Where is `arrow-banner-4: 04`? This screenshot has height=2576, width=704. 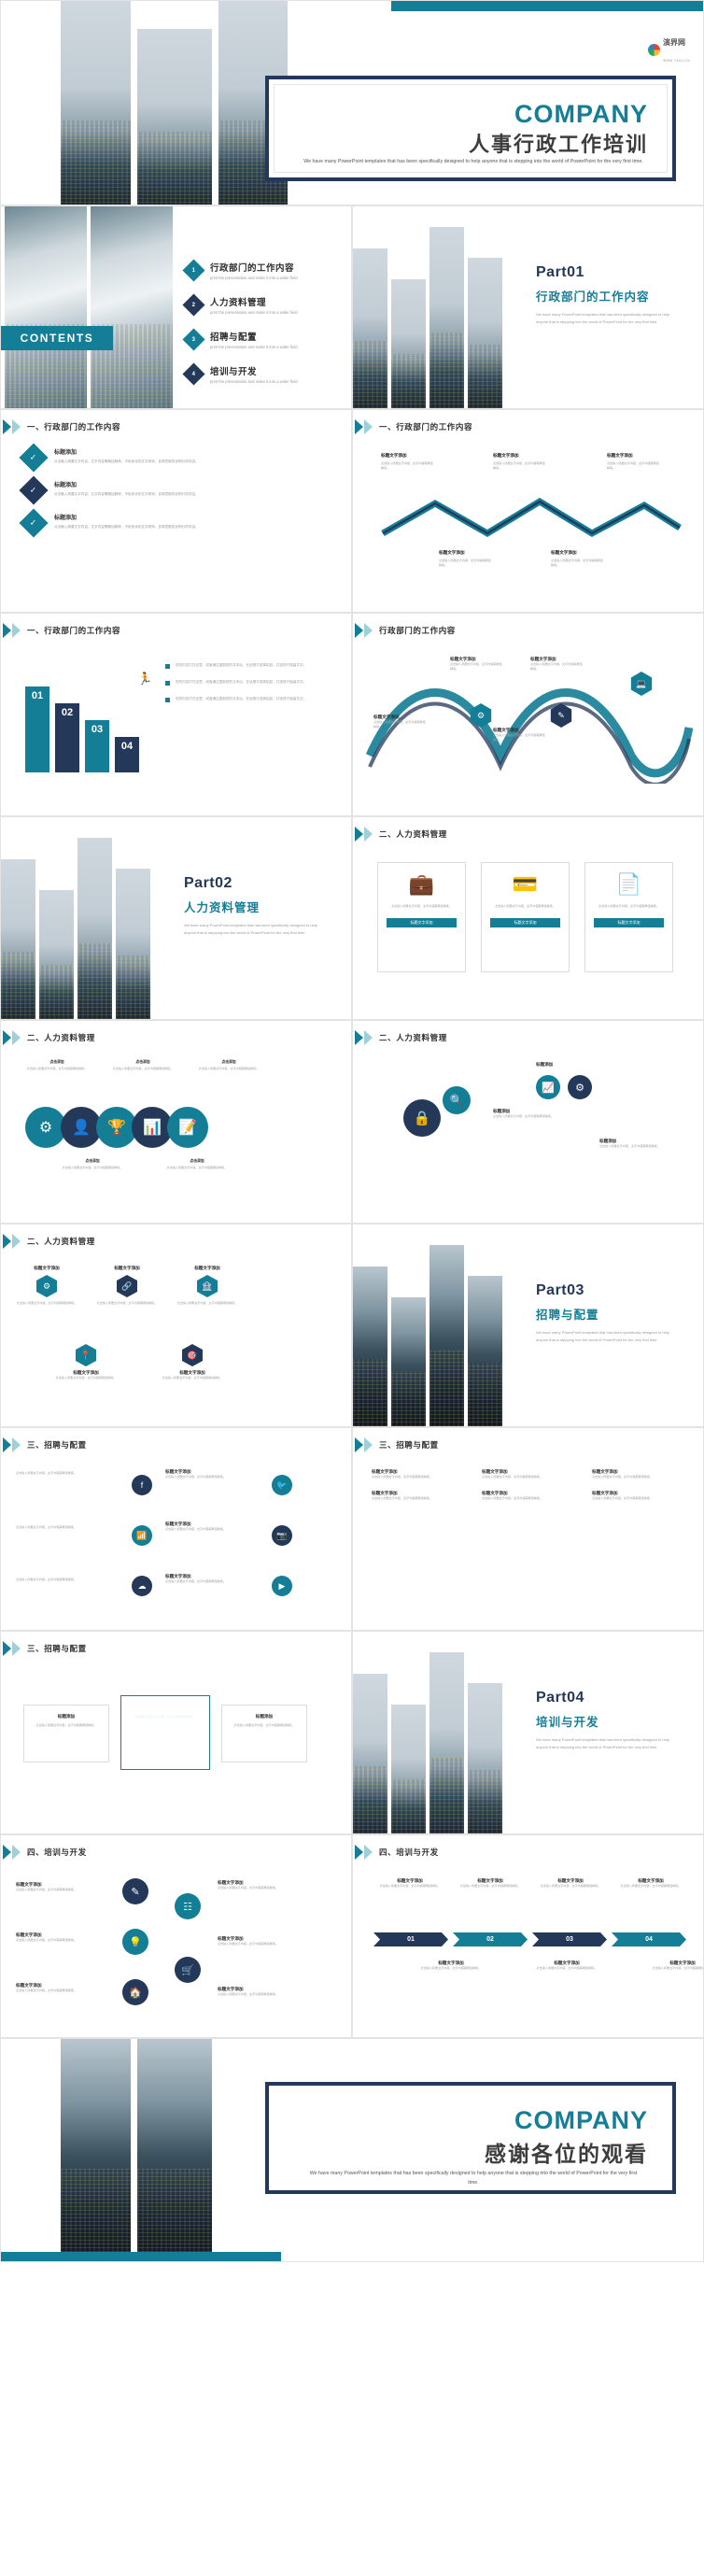 arrow-banner-4: 04 is located at coordinates (649, 1939).